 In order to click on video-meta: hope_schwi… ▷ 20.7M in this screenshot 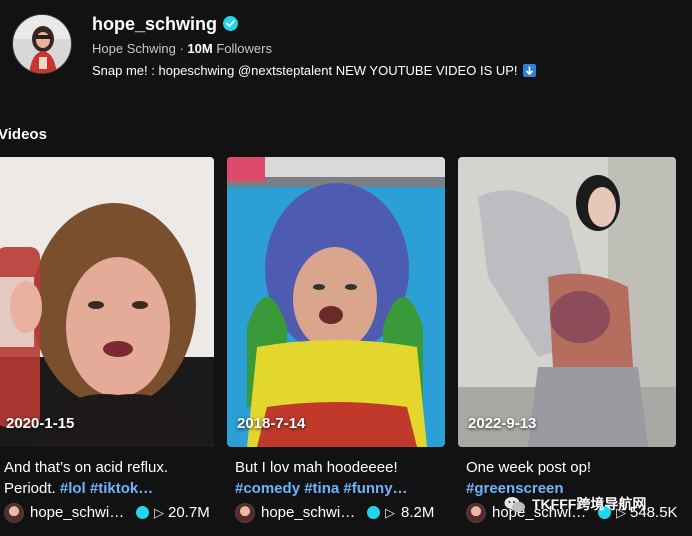, I will do `click(109, 514)`.